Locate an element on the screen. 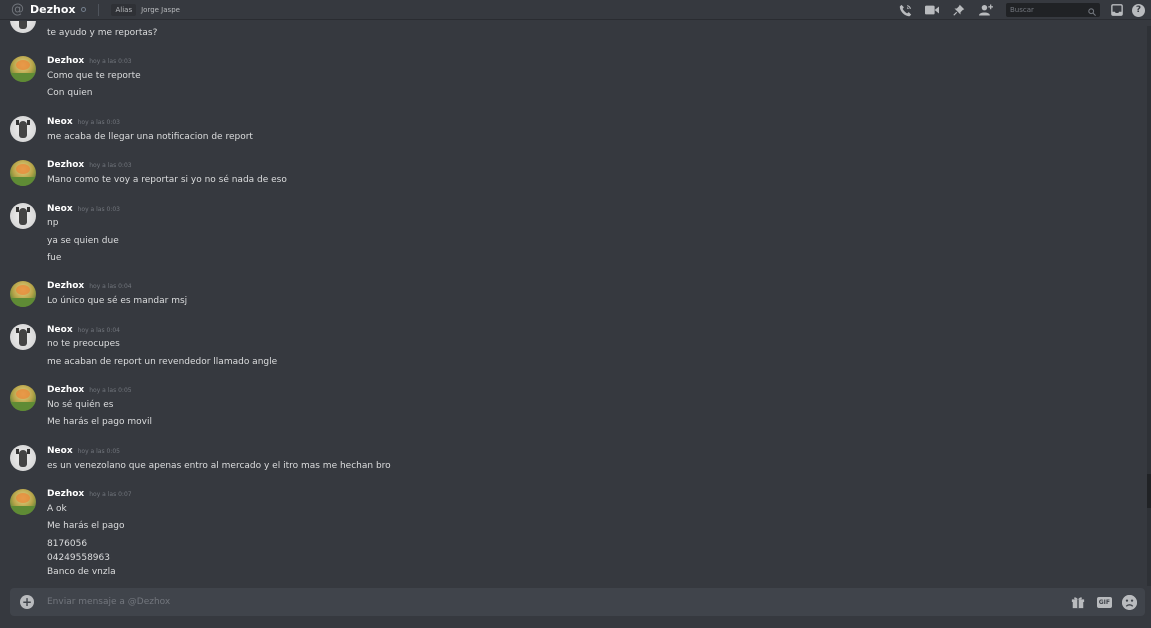 Image resolution: width=1151 pixels, height=628 pixels. message-text: Como que te reporte is located at coordinates (94, 76).